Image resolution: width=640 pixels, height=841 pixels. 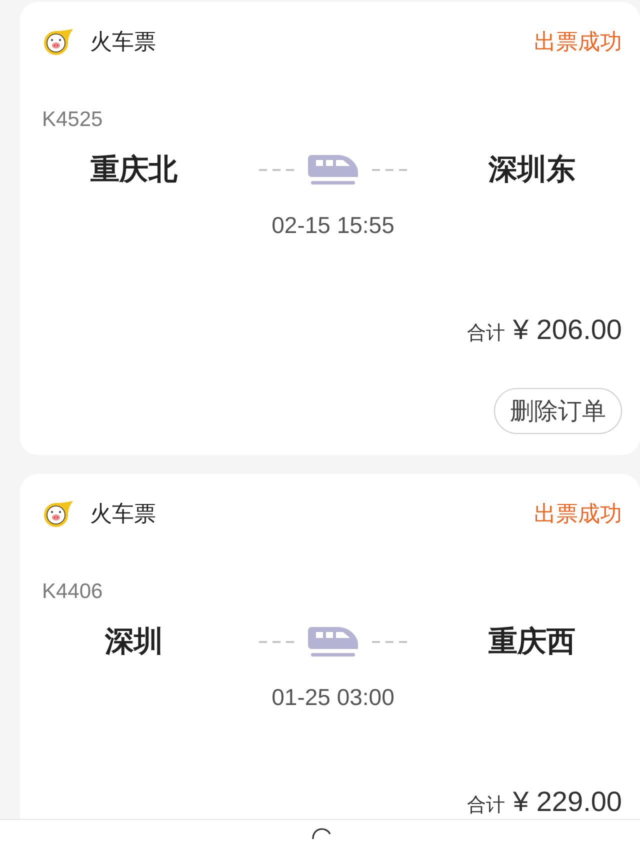 What do you see at coordinates (333, 697) in the screenshot?
I see `departure-time: 01-25 03:00` at bounding box center [333, 697].